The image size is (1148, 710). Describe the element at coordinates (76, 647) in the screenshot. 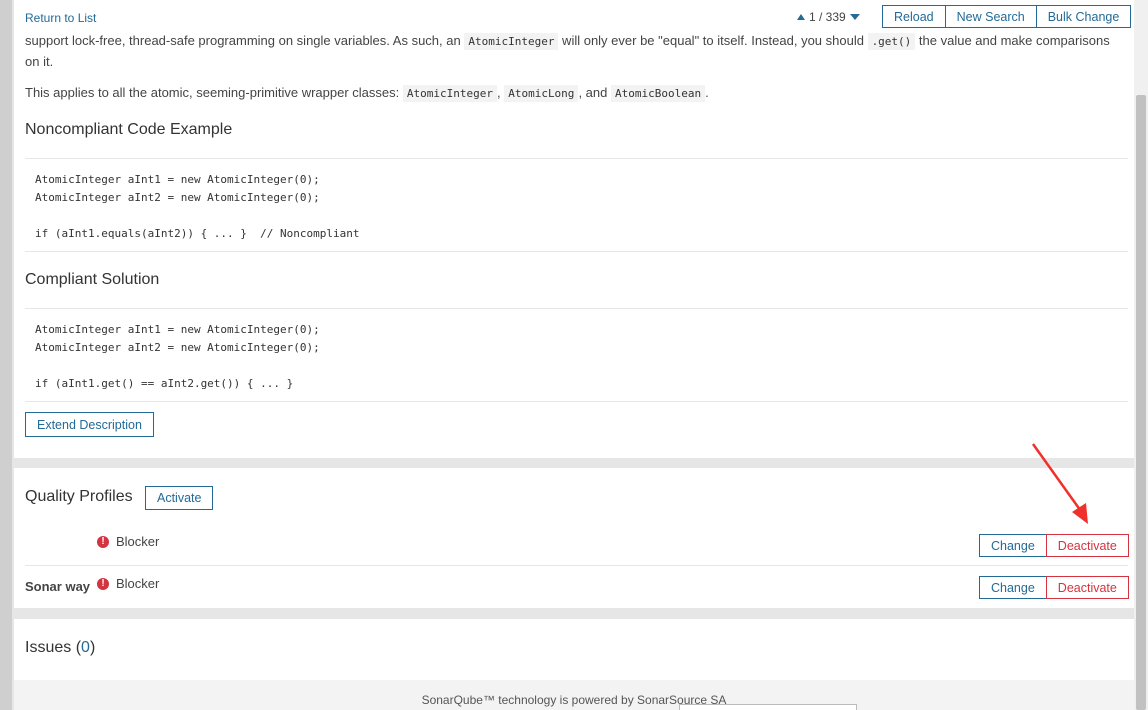

I see `issues-open-paren: (` at that location.